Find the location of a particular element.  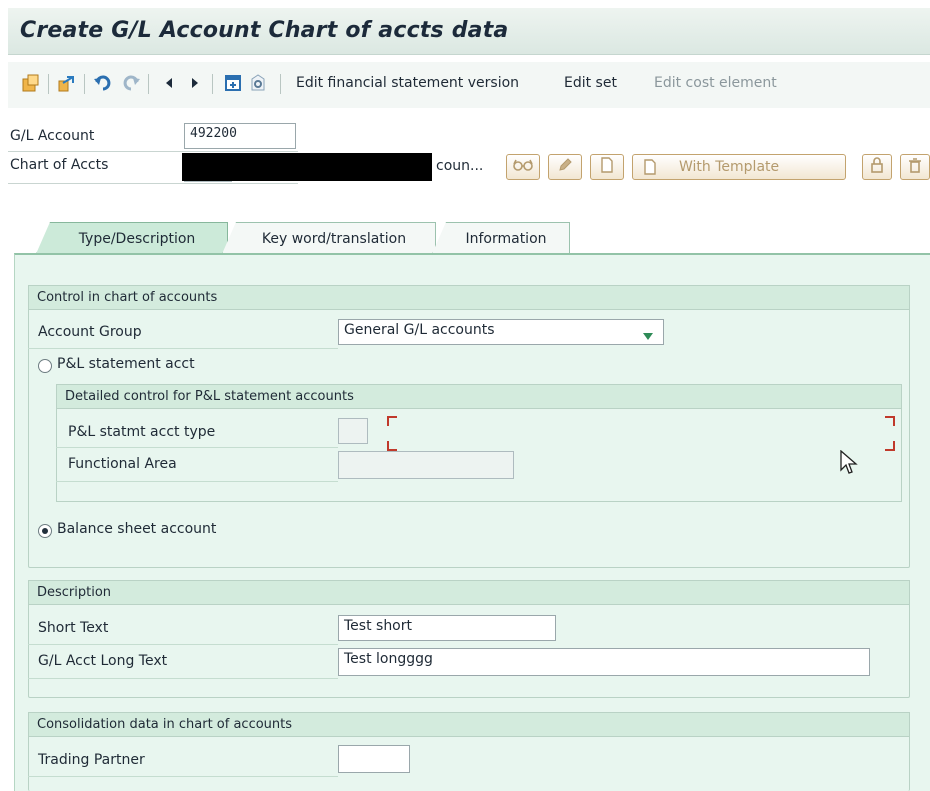

tab-type-description: Type/Description is located at coordinates (132, 238).